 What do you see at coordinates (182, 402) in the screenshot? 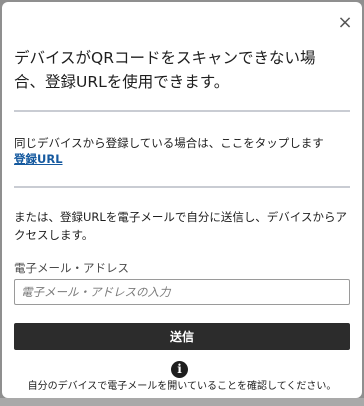
I see `backdrop-page-strip` at bounding box center [182, 402].